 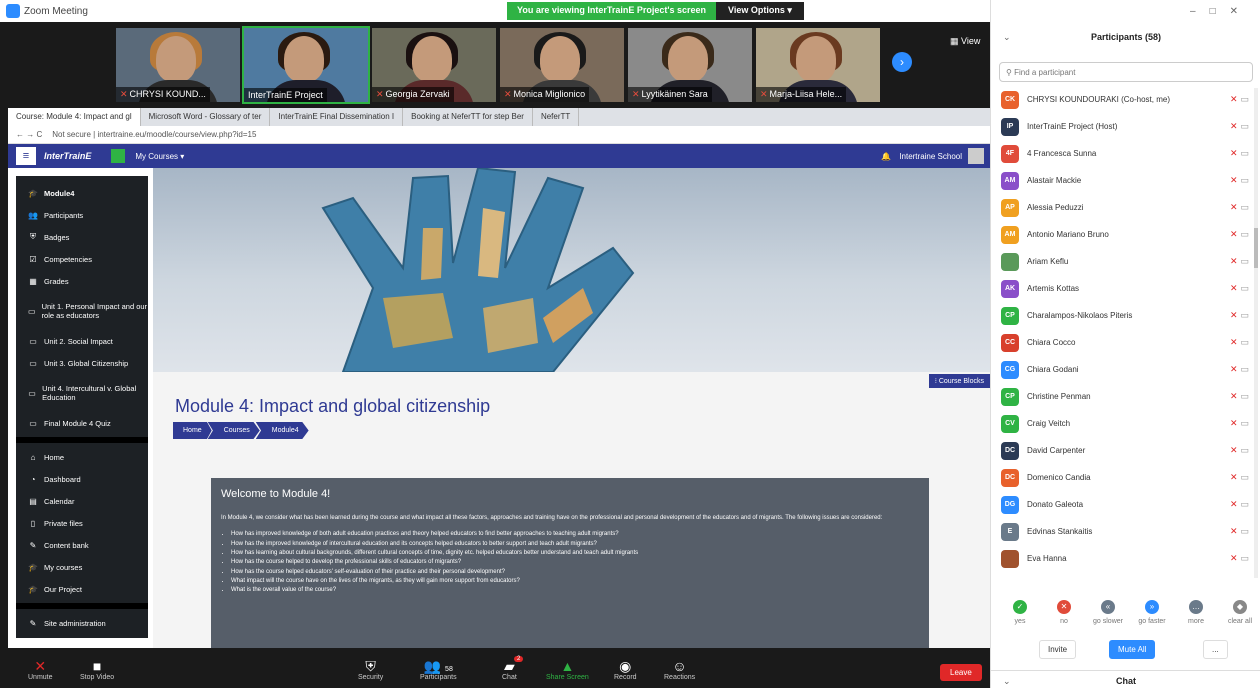 I want to click on unmute-button: ✕ Unmute, so click(x=40, y=669).